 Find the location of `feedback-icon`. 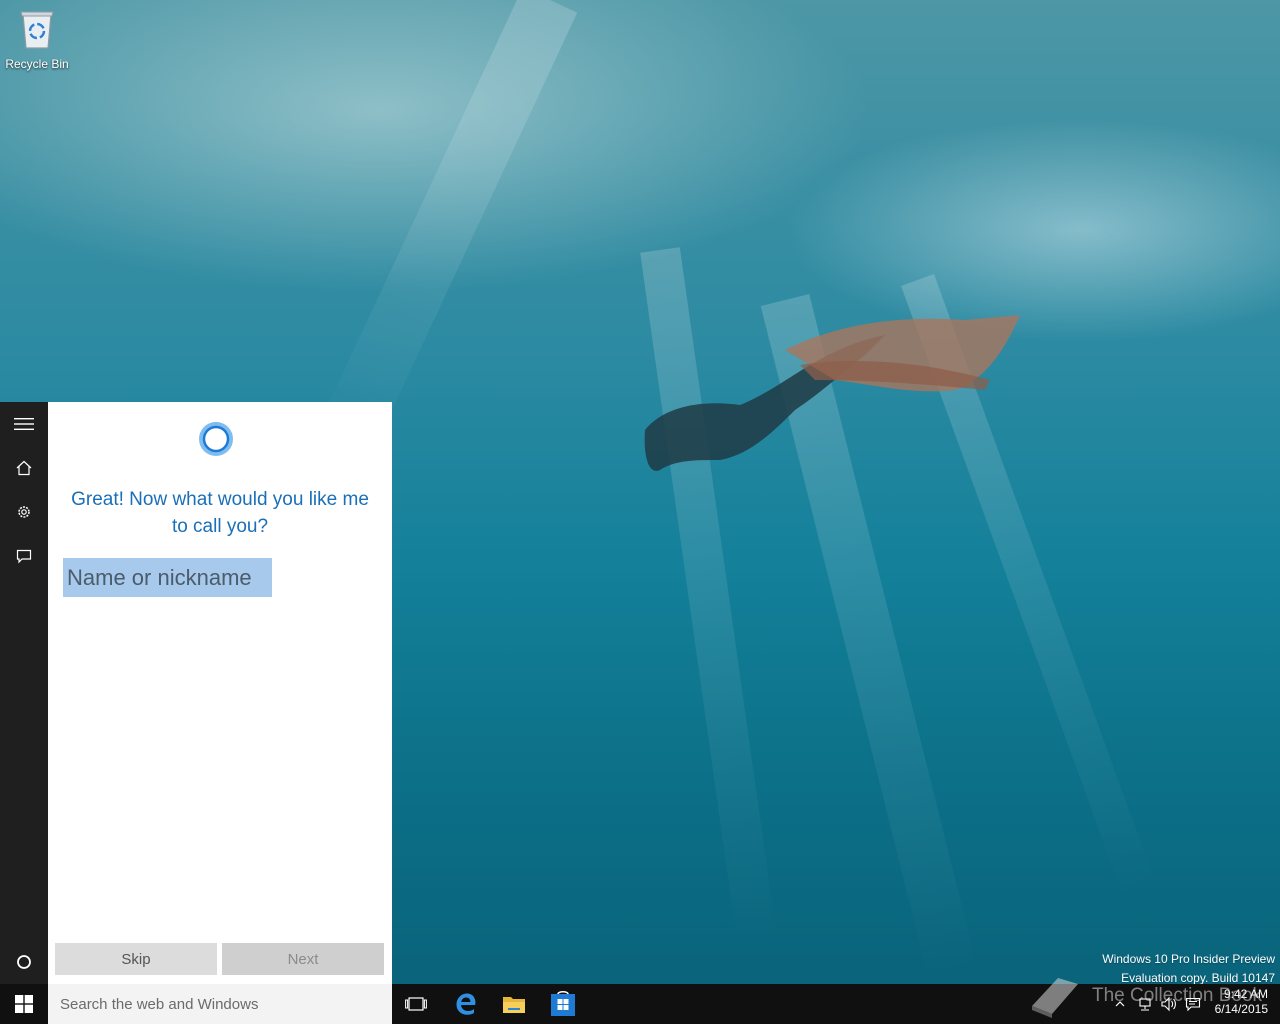

feedback-icon is located at coordinates (24, 556).